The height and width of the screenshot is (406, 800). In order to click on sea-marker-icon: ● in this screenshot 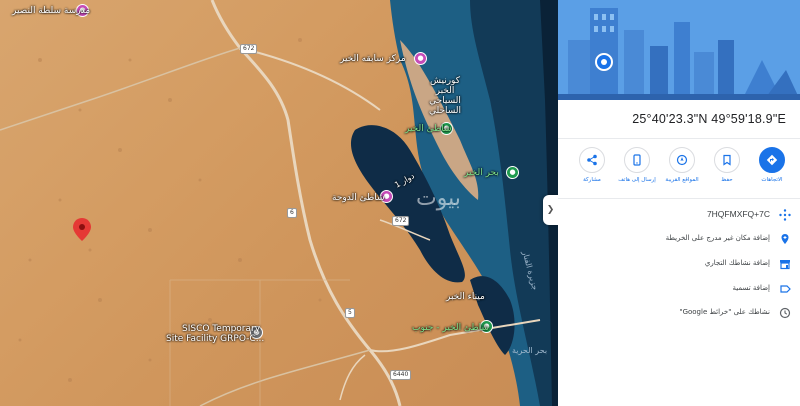, I will do `click(512, 172)`.